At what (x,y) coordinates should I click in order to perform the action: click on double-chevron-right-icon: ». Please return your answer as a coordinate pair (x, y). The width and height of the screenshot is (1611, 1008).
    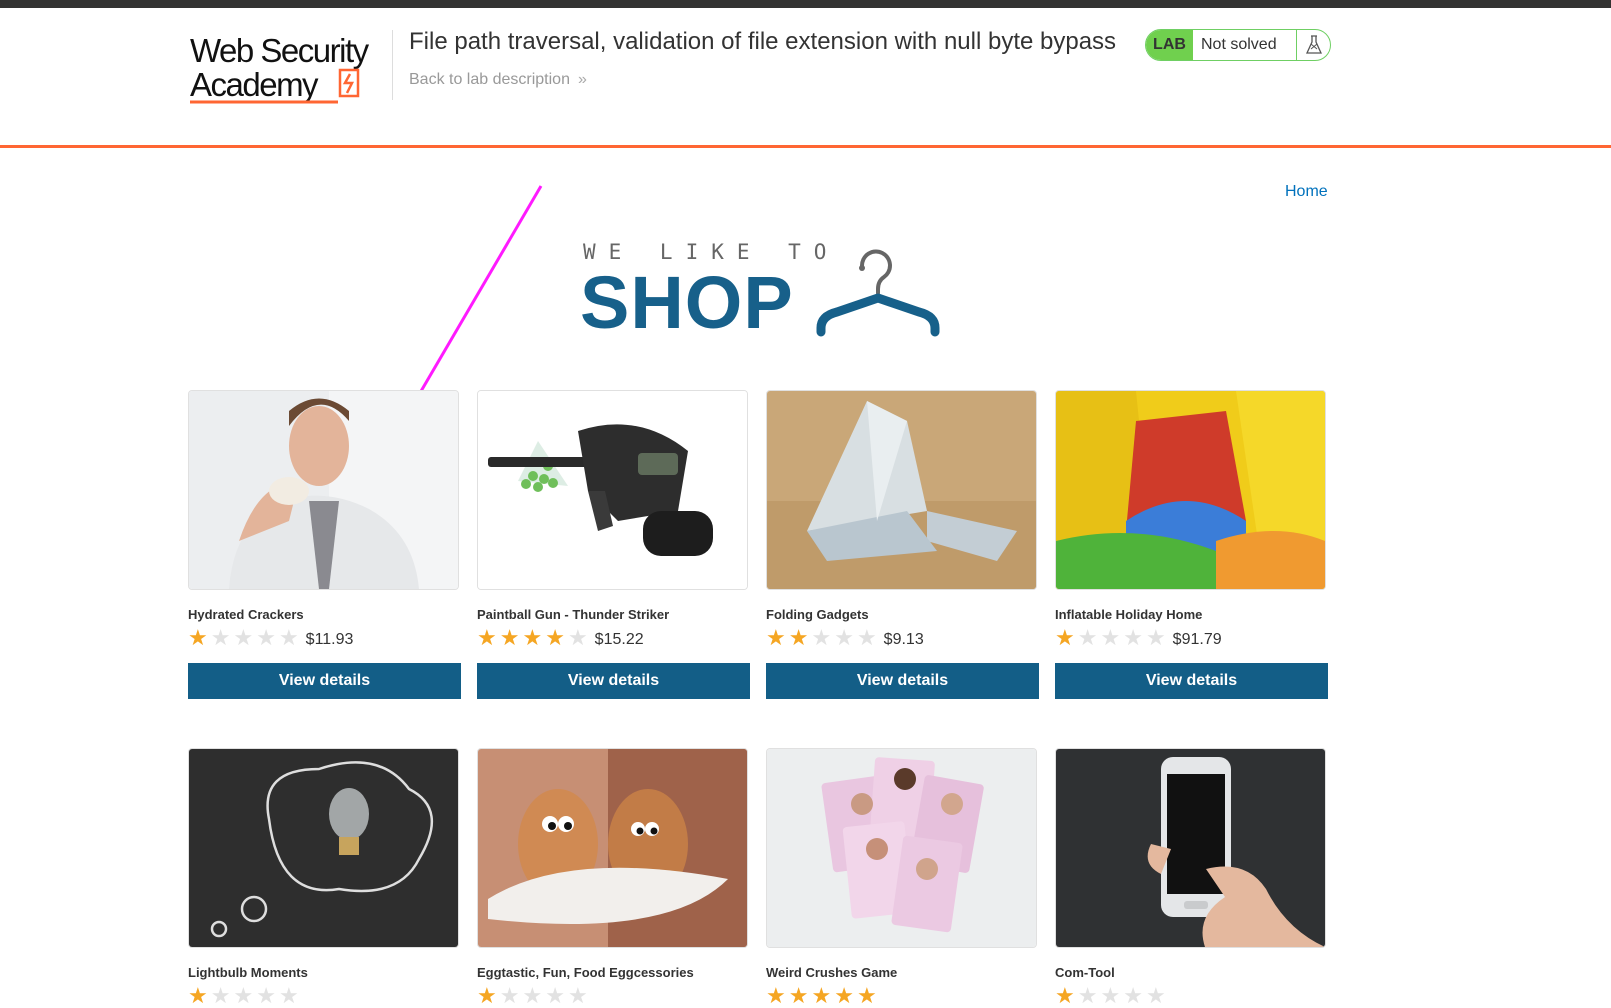
    Looking at the image, I should click on (582, 79).